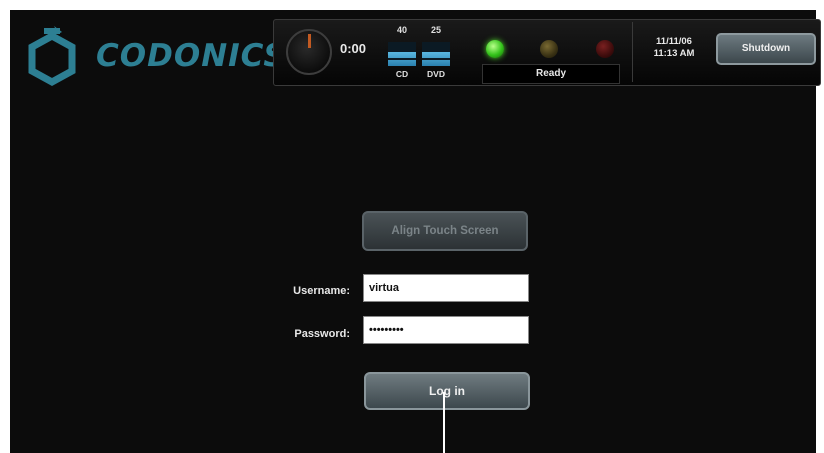 The image size is (824, 453). I want to click on hexagon-logo-icon, so click(52, 56).